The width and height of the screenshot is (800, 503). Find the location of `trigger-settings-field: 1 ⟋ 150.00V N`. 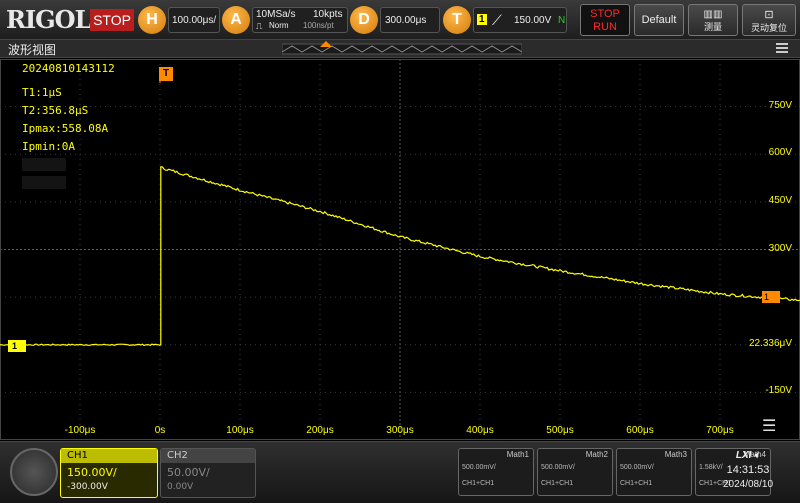

trigger-settings-field: 1 ⟋ 150.00V N is located at coordinates (520, 20).